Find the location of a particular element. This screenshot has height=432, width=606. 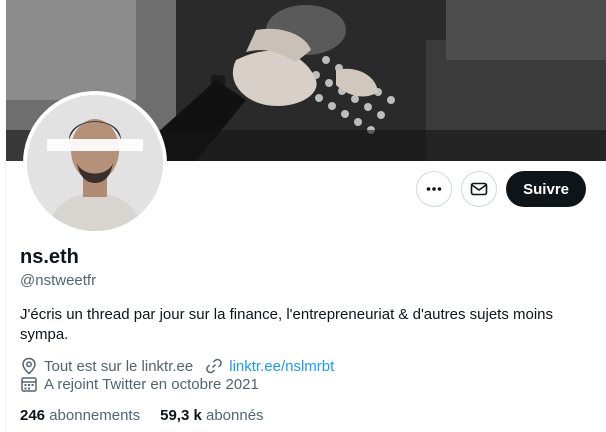

following-label: abonnements is located at coordinates (95, 415).